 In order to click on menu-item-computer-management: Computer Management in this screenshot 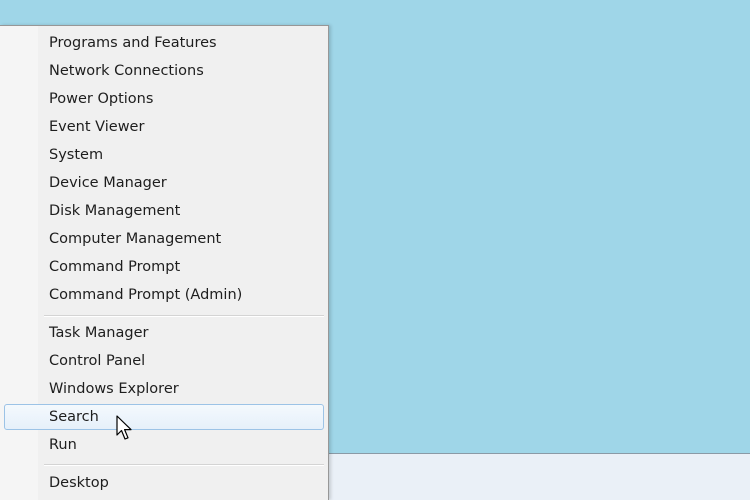, I will do `click(164, 239)`.